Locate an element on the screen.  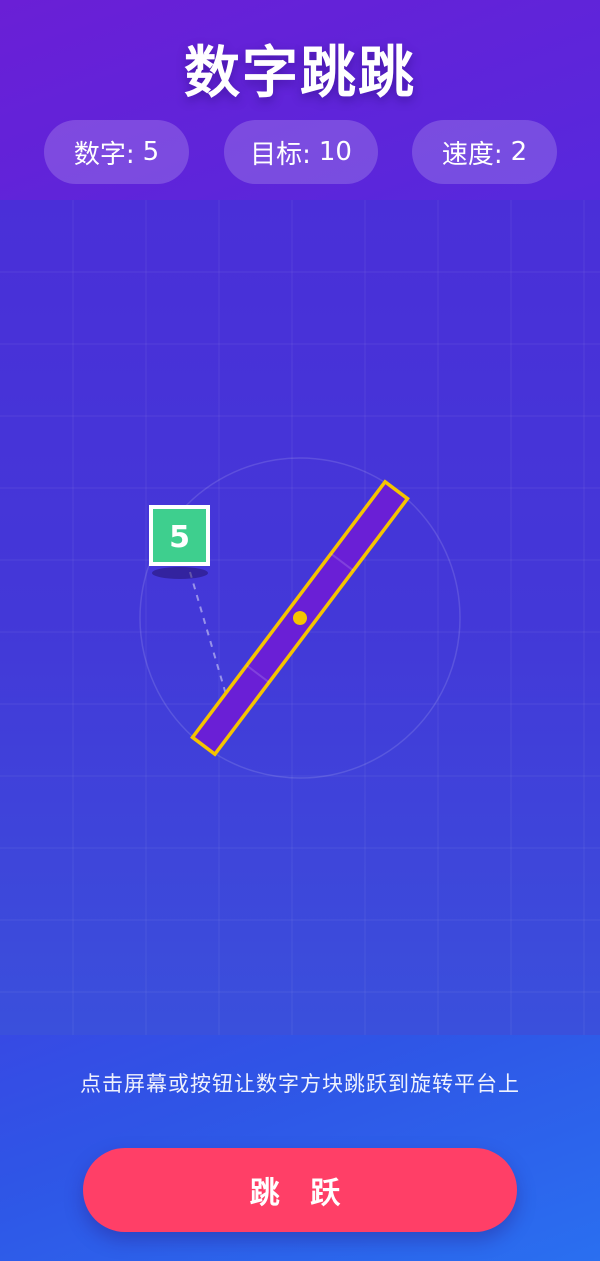
jump-button: 跳 跃 is located at coordinates (300, 1190).